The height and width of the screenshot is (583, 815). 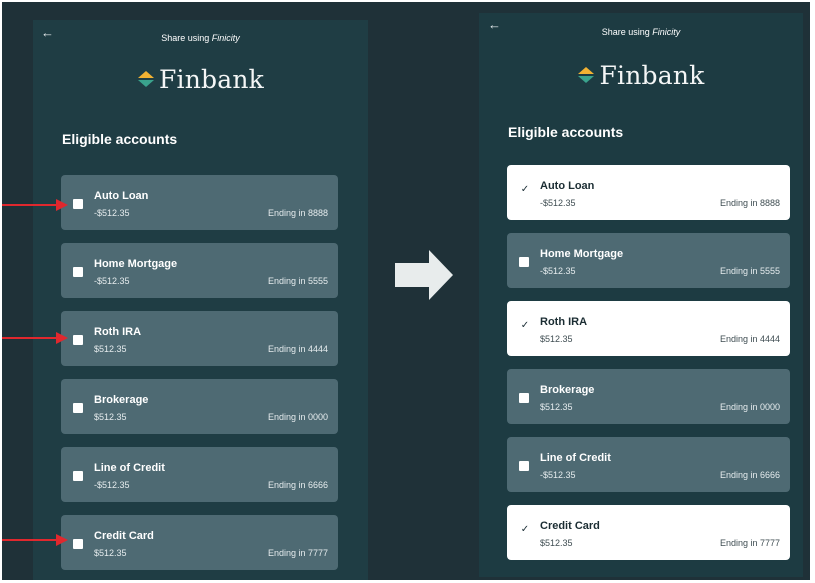 I want to click on account-card: ✓ Auto Loan -$512.35 Ending in 8888, so click(x=648, y=192).